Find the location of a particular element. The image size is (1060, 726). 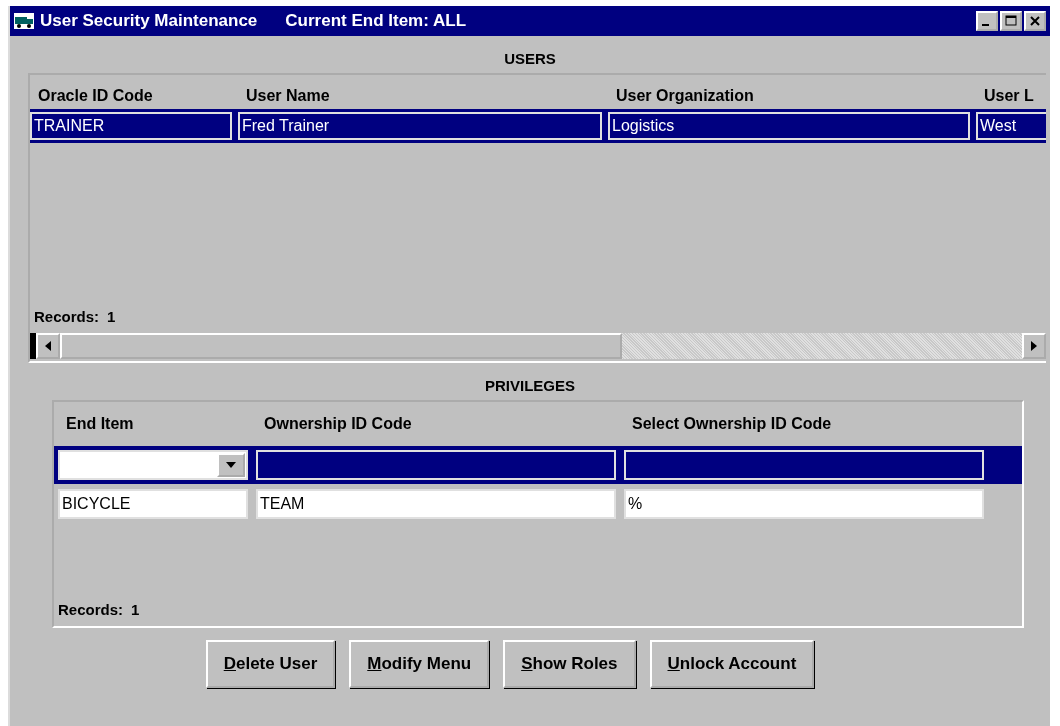

column-header: Oracle ID Code is located at coordinates (95, 96).